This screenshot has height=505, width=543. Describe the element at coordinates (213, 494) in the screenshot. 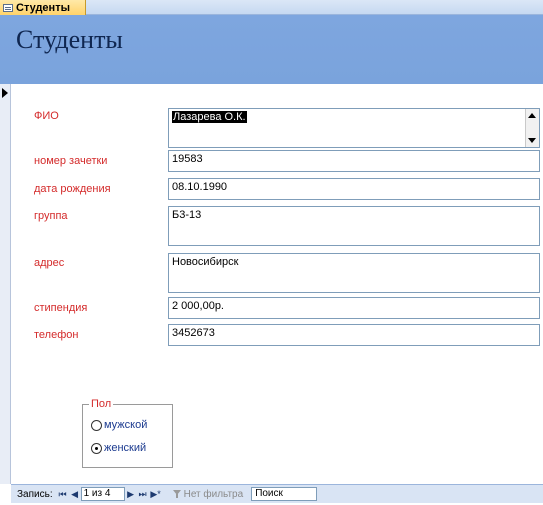

I see `filter-label: Нет фильтра` at that location.